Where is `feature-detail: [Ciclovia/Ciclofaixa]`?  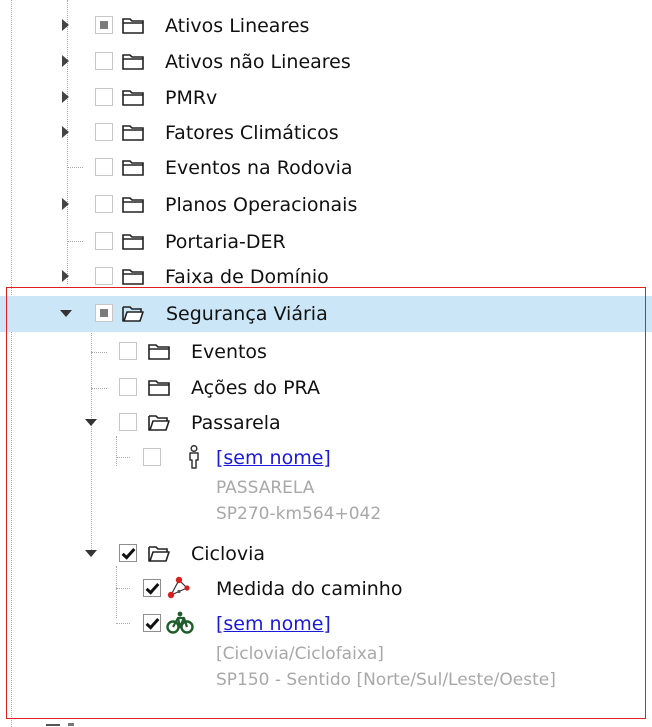 feature-detail: [Ciclovia/Ciclofaixa] is located at coordinates (300, 654).